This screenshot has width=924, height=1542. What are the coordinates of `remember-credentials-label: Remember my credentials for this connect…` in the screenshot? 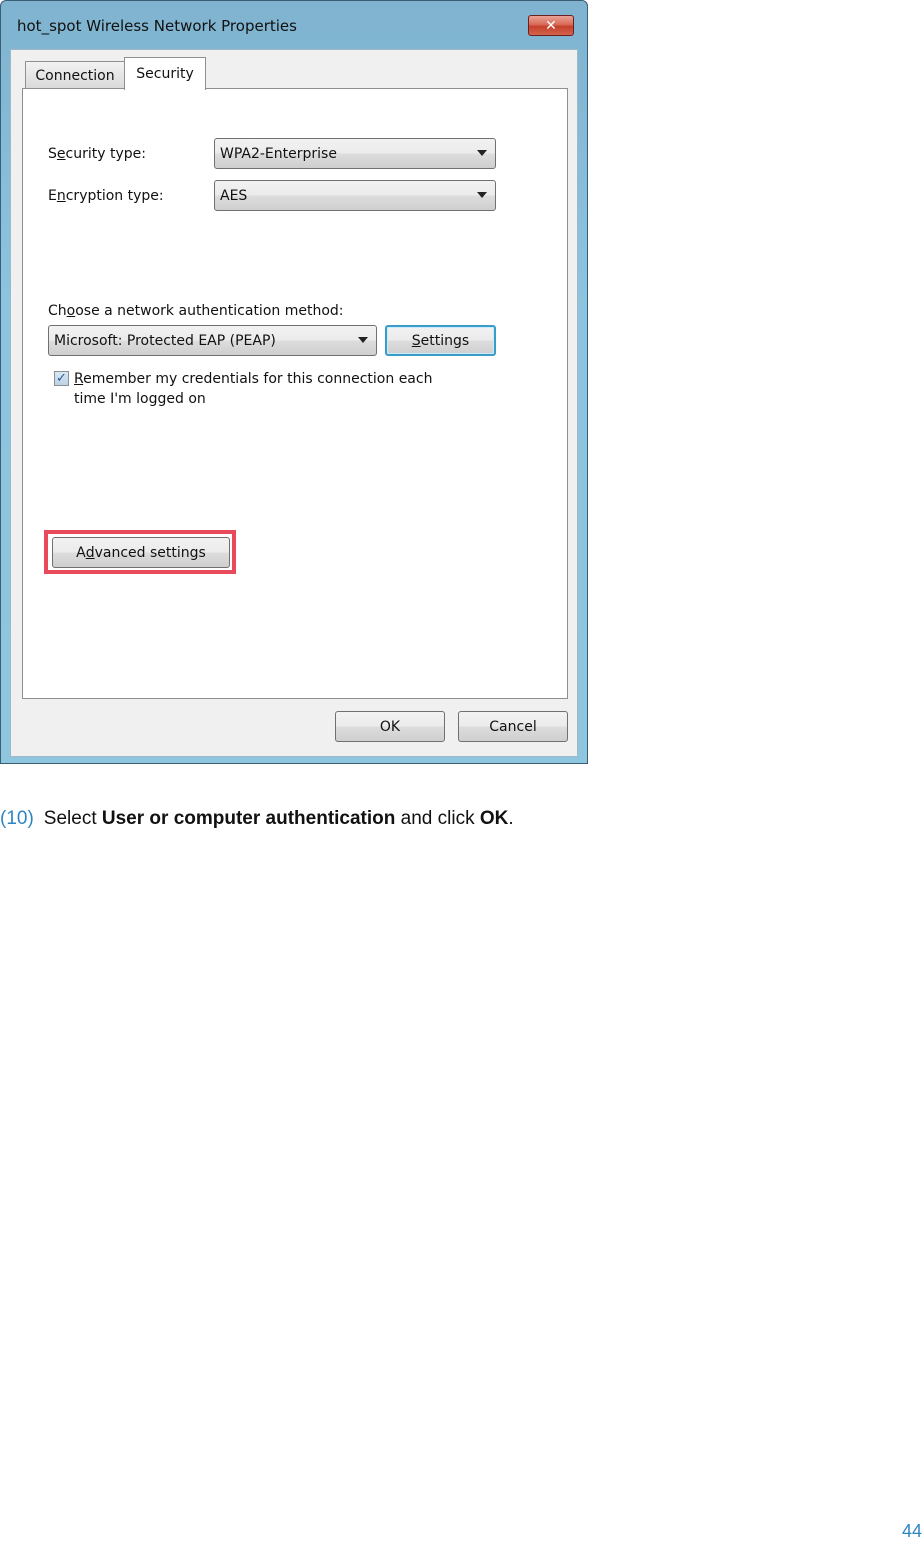 It's located at (253, 389).